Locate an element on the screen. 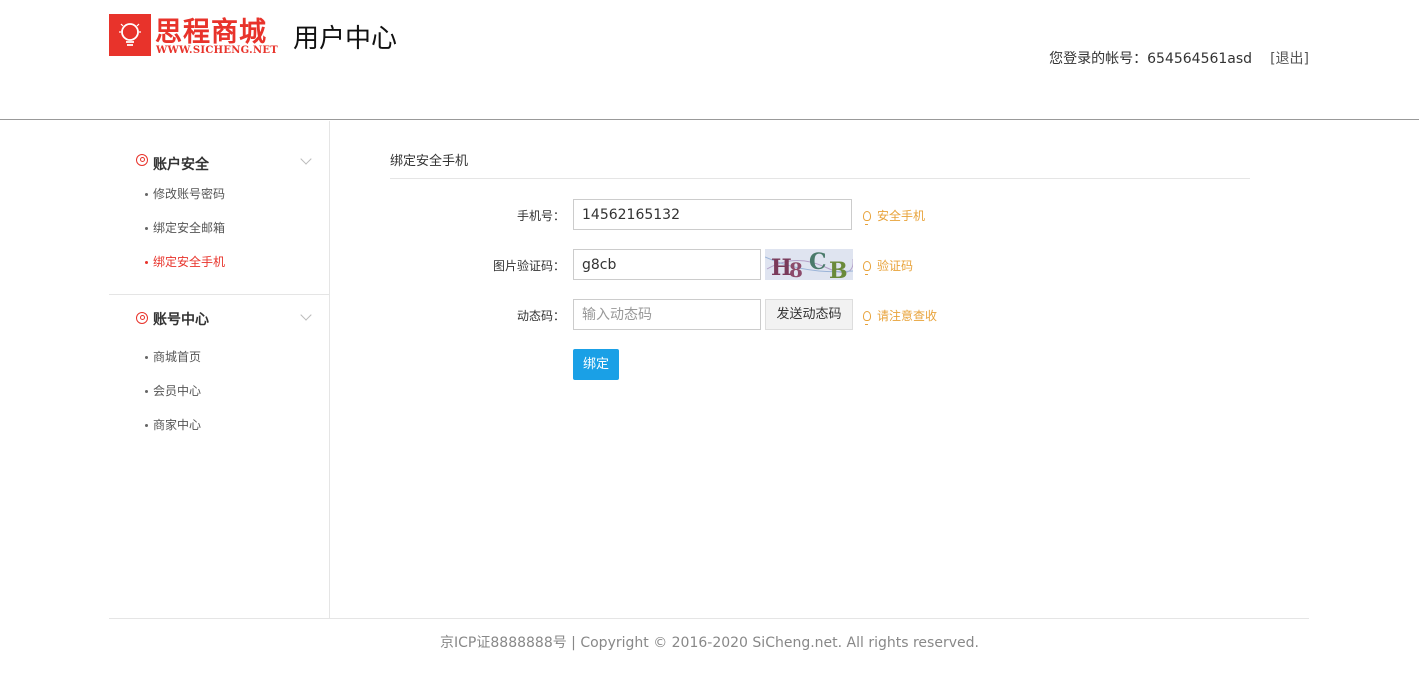  captcha-char: B is located at coordinates (838, 269).